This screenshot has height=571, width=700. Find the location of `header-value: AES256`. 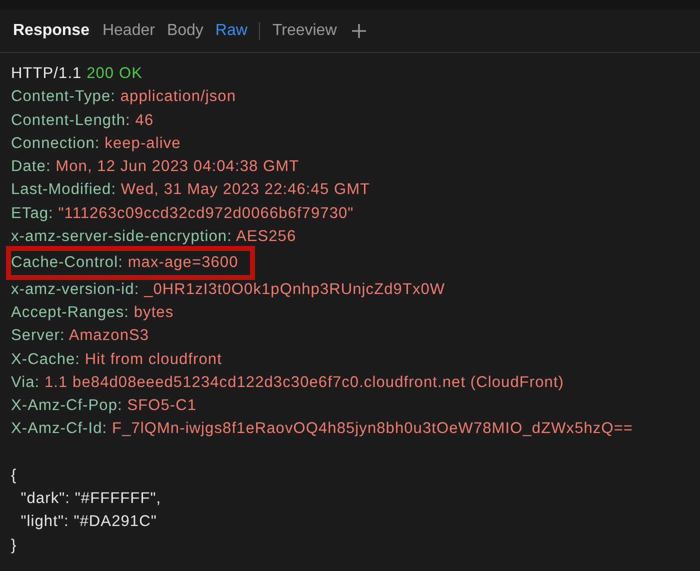

header-value: AES256 is located at coordinates (266, 237).